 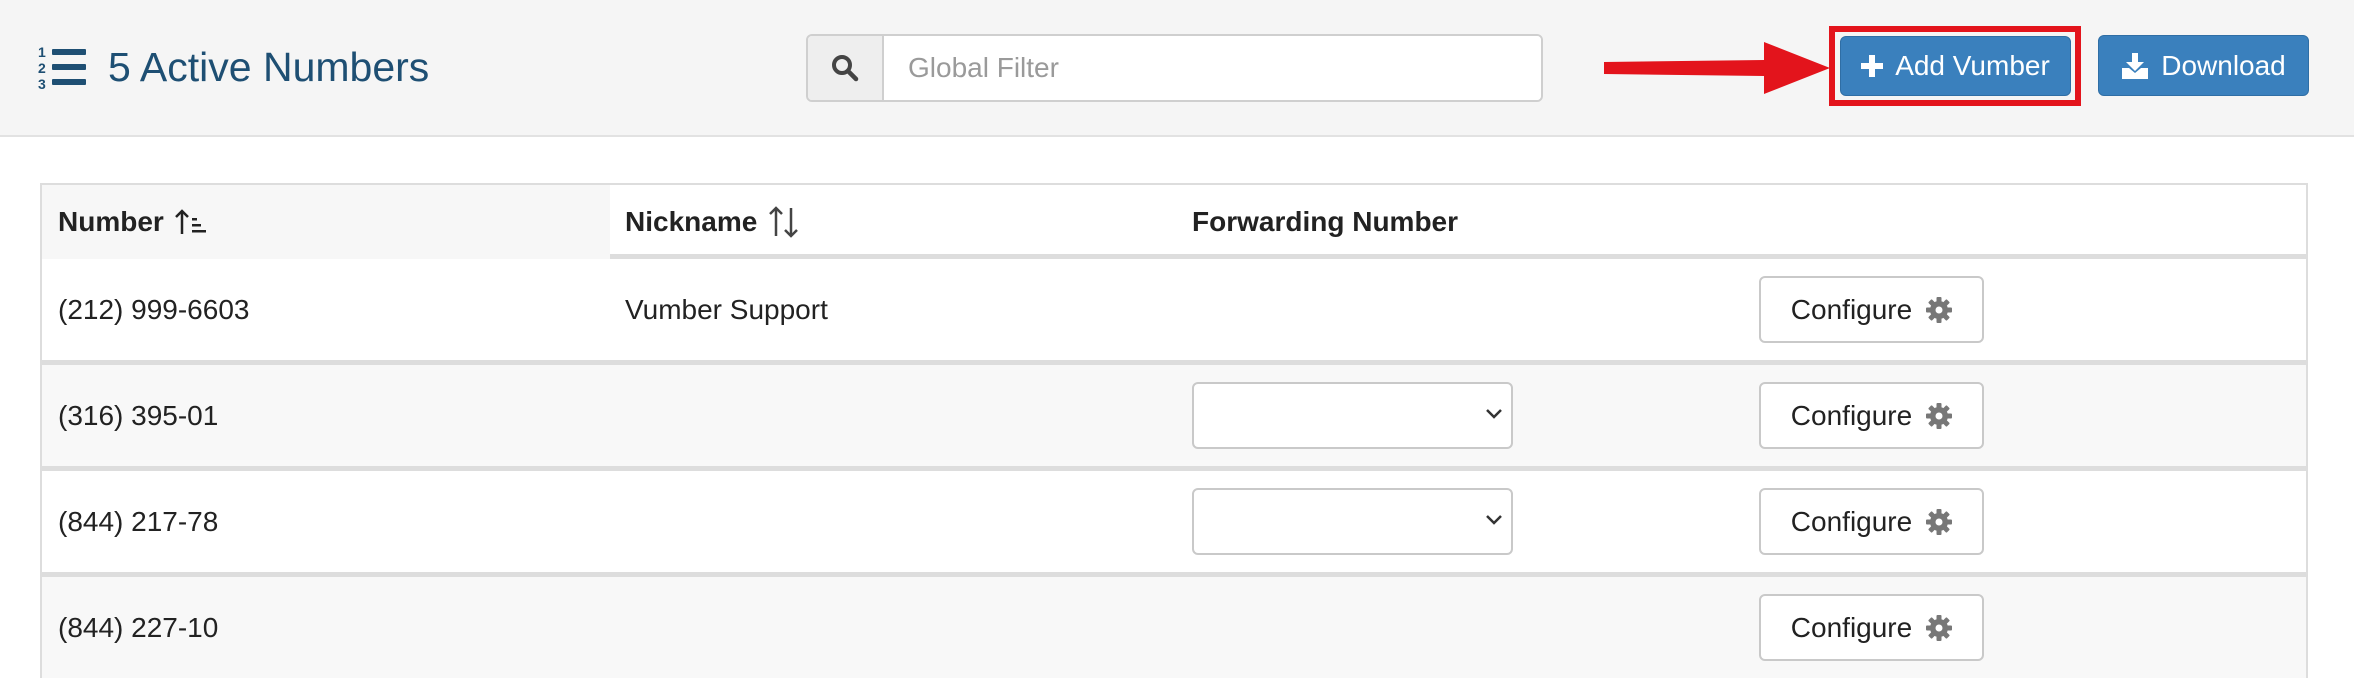 I want to click on table-header: Number Nickname Forwarding Number, so click(x=1174, y=222).